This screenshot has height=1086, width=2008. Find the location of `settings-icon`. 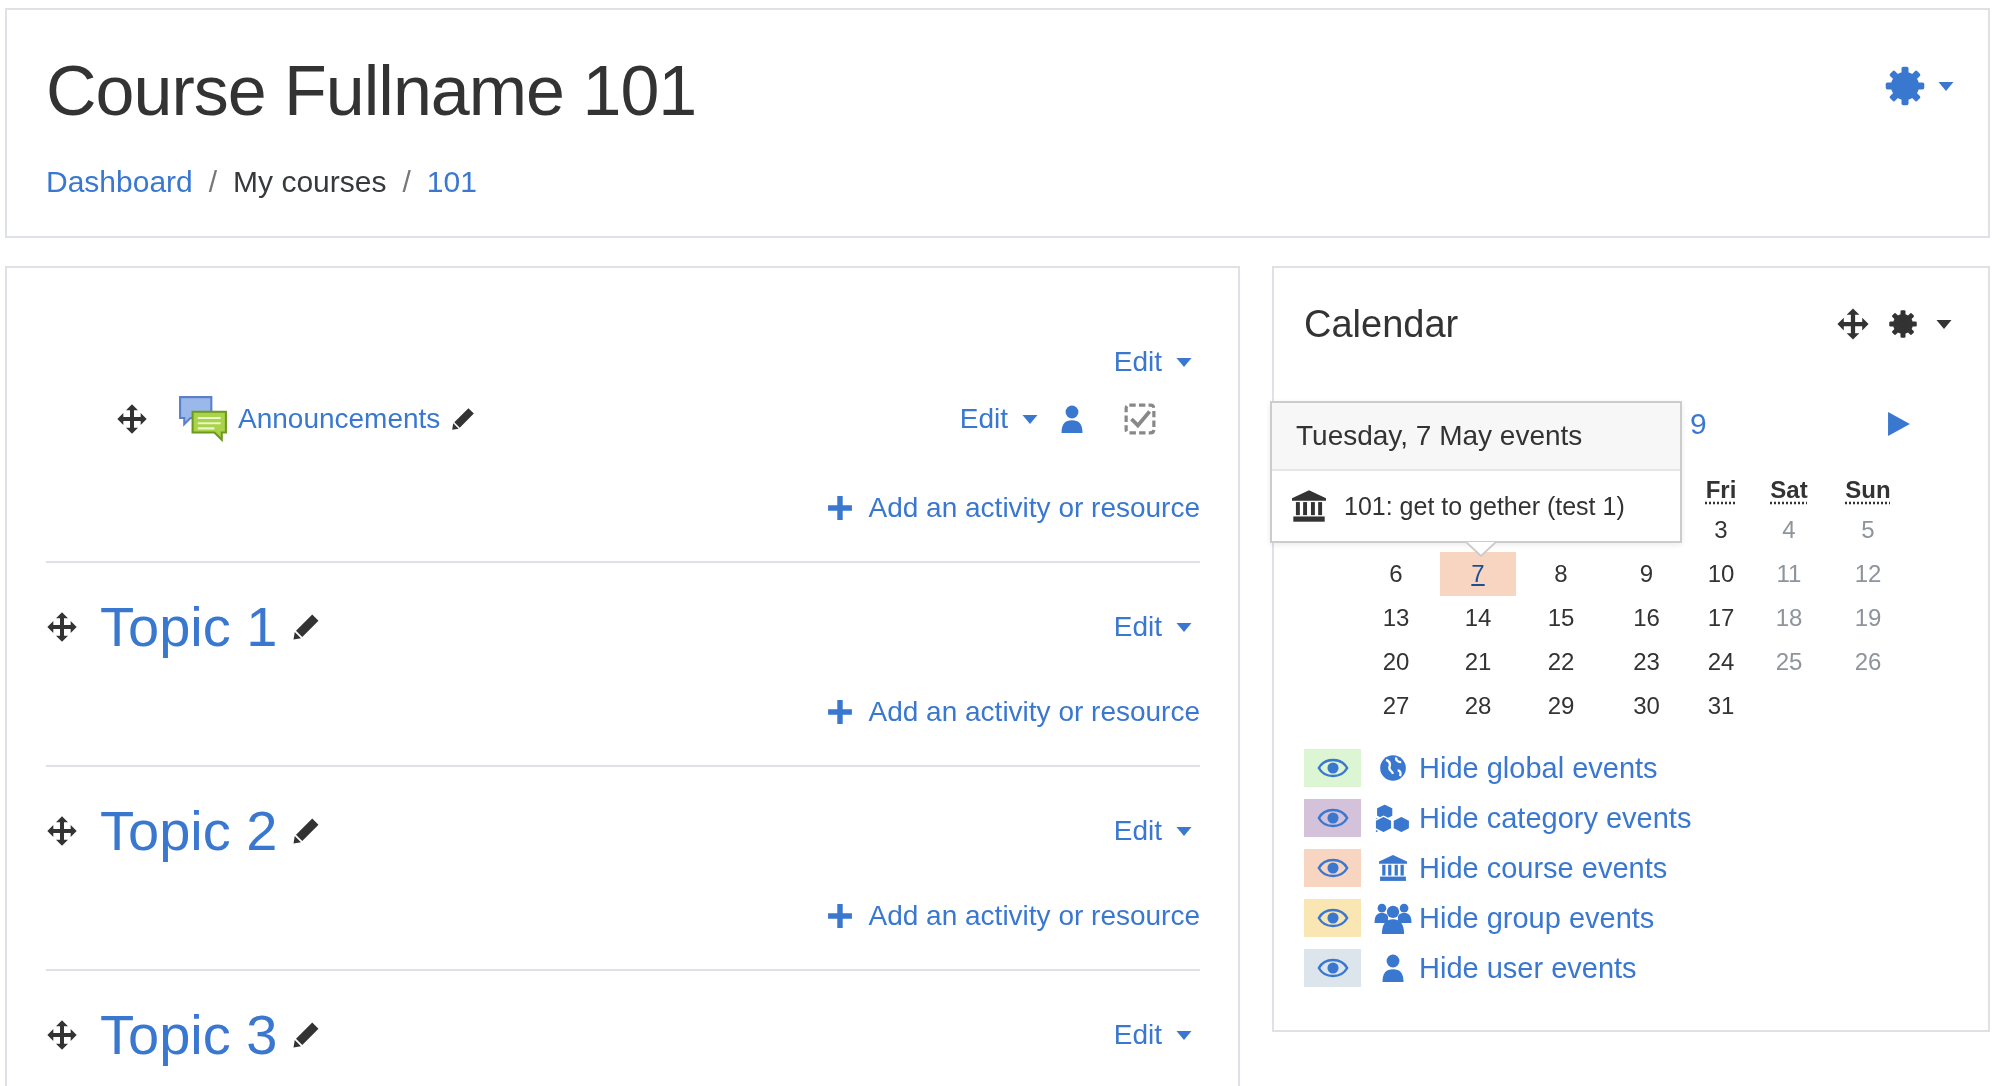

settings-icon is located at coordinates (1903, 324).